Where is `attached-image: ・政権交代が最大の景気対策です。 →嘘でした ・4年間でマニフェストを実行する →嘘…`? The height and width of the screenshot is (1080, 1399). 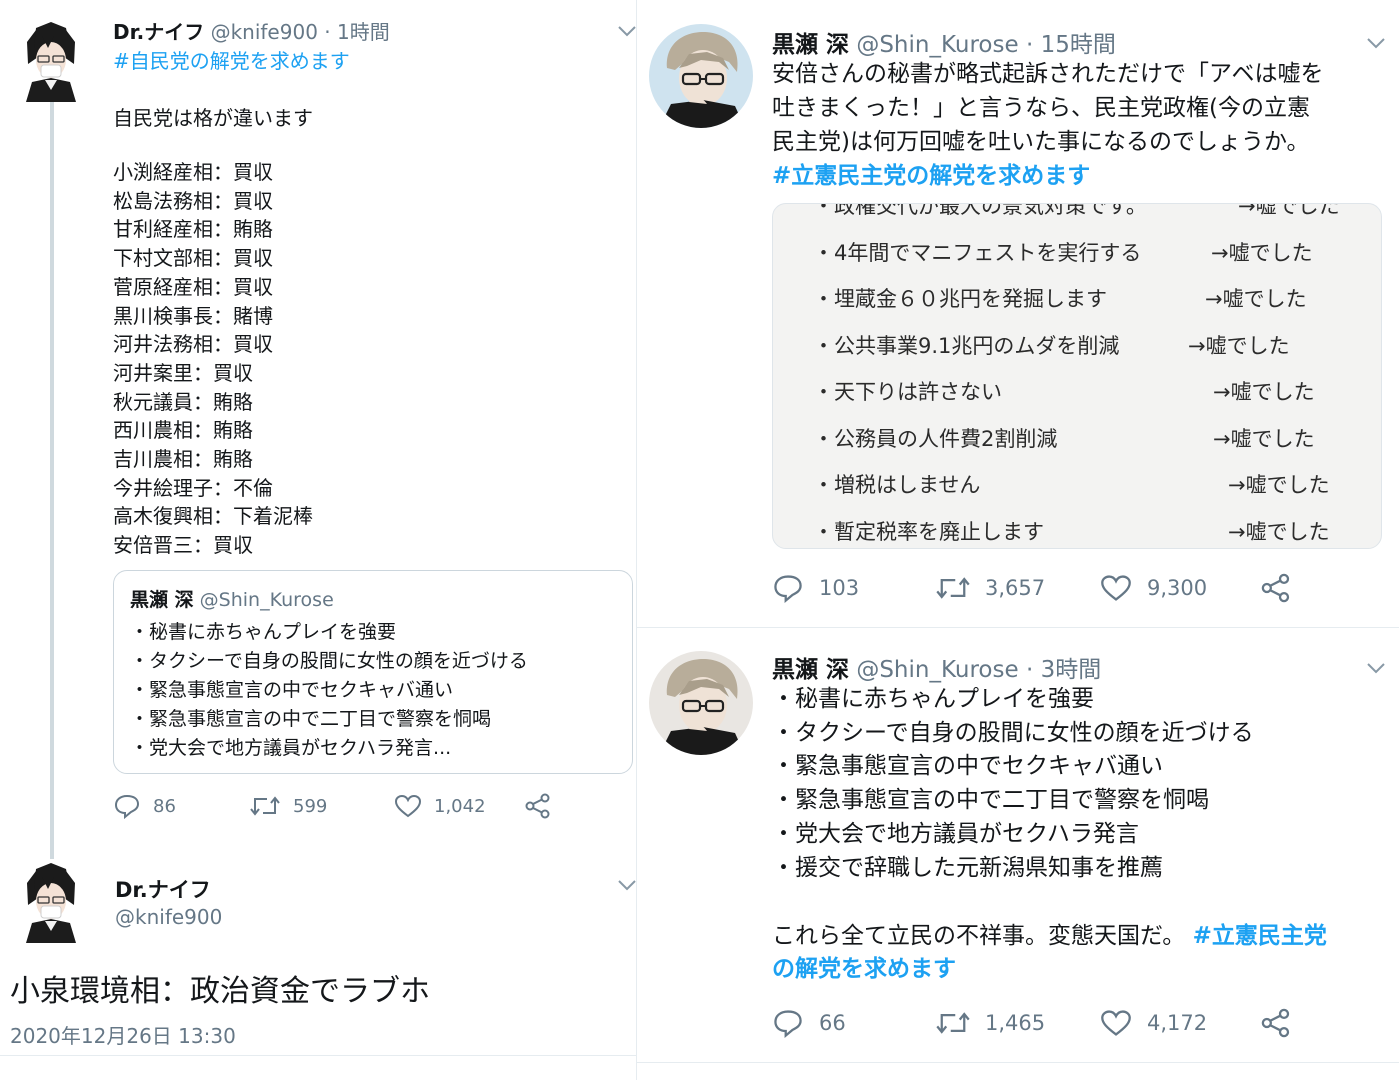 attached-image: ・政権交代が最大の景気対策です。 →嘘でした ・4年間でマニフェストを実行する →嘘… is located at coordinates (1077, 376).